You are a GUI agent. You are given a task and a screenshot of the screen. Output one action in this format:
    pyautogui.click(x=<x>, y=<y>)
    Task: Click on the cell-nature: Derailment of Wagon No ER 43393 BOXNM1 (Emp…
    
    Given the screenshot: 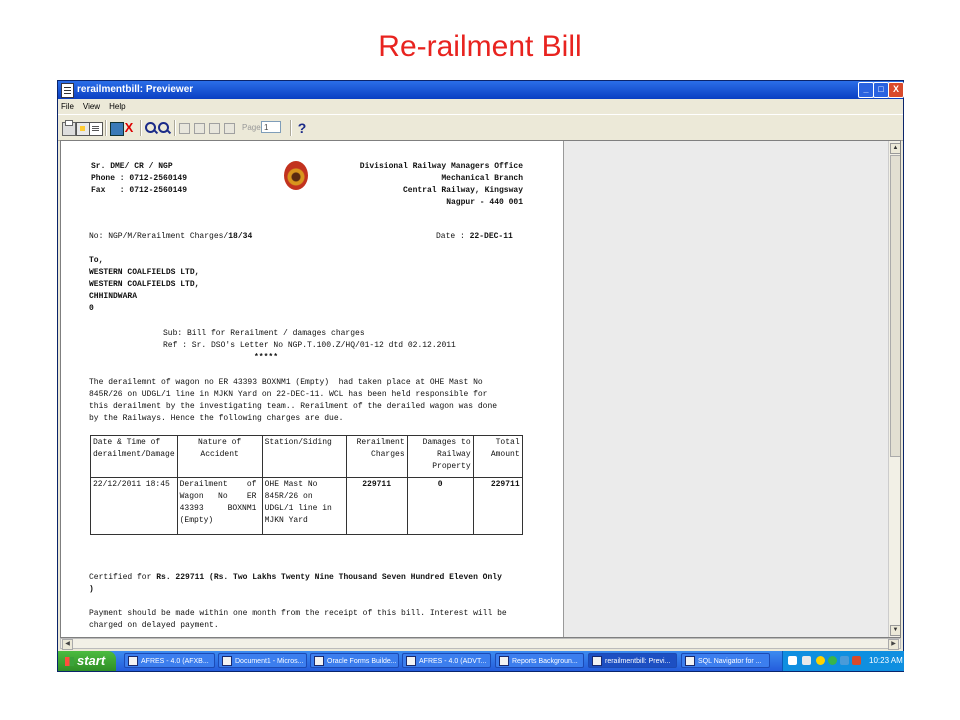 What is the action you would take?
    pyautogui.click(x=219, y=506)
    